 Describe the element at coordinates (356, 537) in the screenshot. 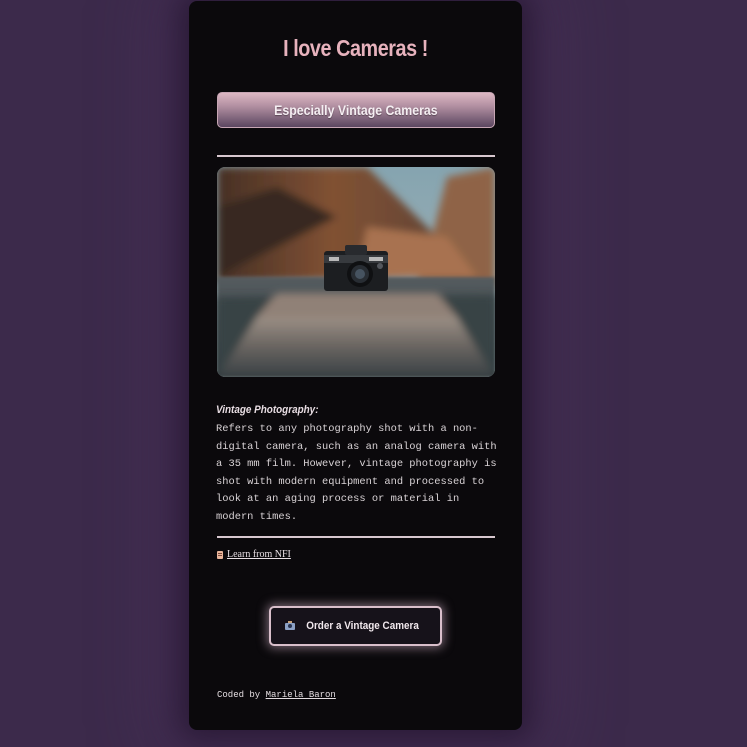

I see `divider-bottom` at that location.